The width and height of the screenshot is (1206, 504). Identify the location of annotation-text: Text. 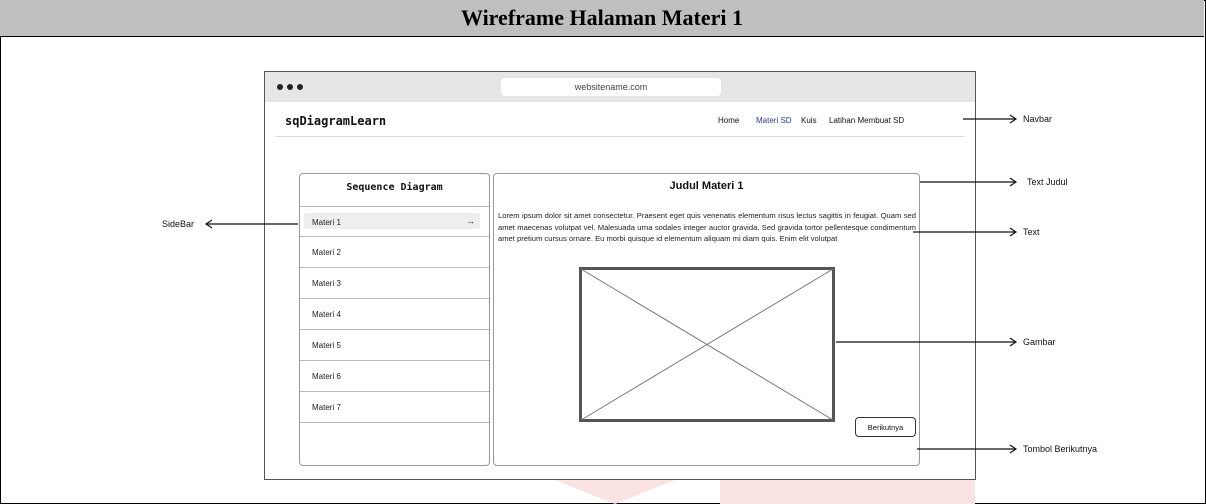
(1031, 232).